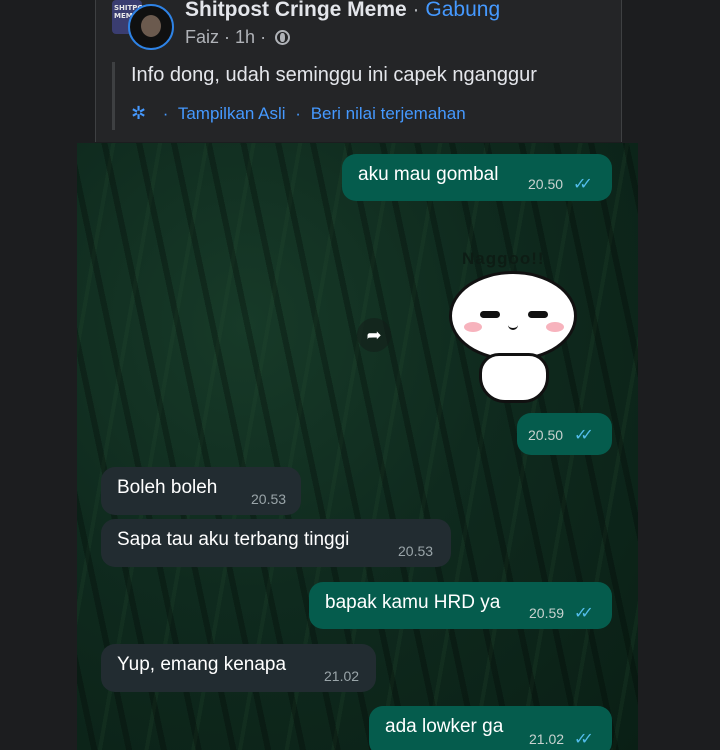 Image resolution: width=720 pixels, height=750 pixels. Describe the element at coordinates (503, 258) in the screenshot. I see `sticker-text: Naggoo!!` at that location.